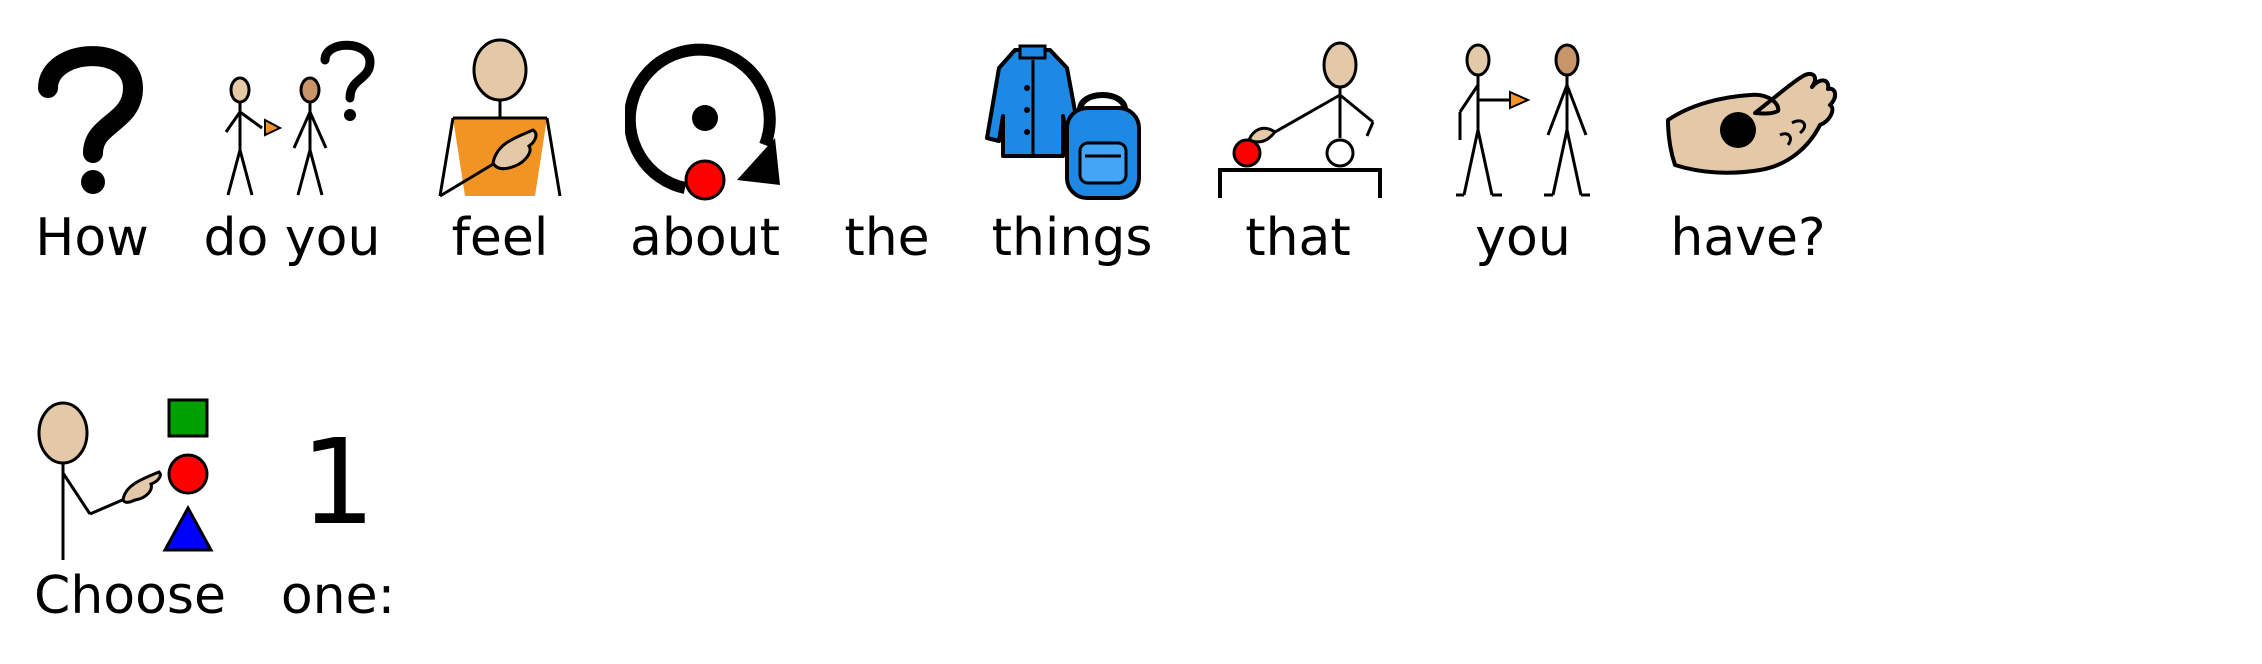 The image size is (2262, 664). Describe the element at coordinates (292, 238) in the screenshot. I see `word-do-you: do you` at that location.